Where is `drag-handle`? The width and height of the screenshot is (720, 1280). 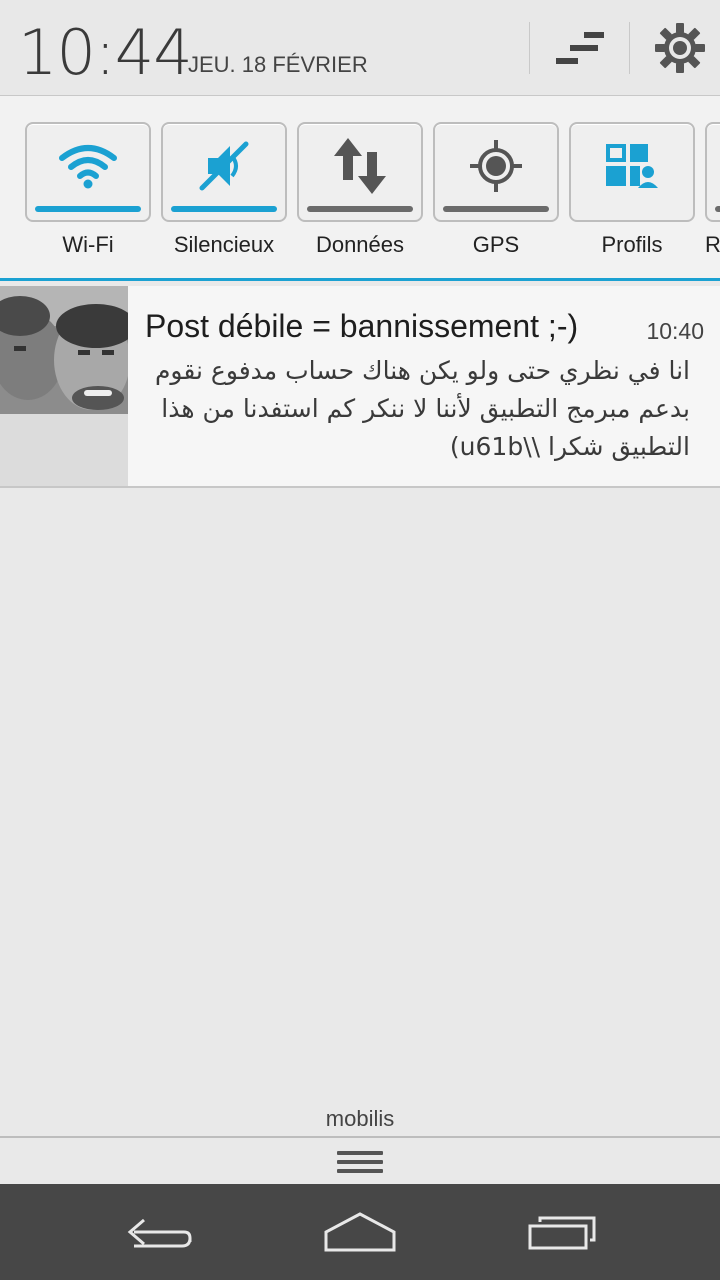 drag-handle is located at coordinates (360, 1162).